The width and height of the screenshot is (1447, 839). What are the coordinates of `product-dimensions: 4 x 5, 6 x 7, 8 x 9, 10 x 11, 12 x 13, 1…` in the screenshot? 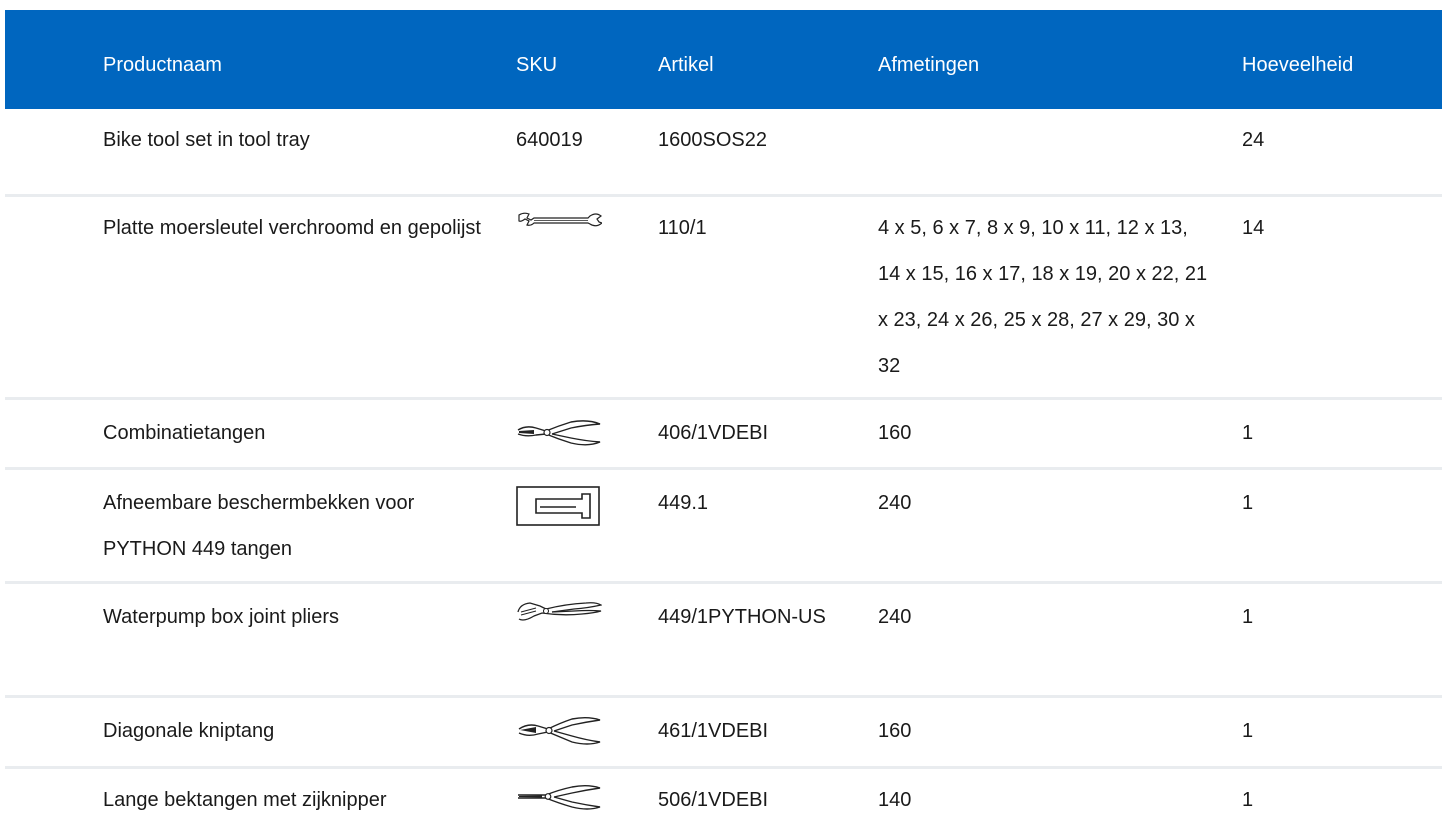 It's located at (1043, 297).